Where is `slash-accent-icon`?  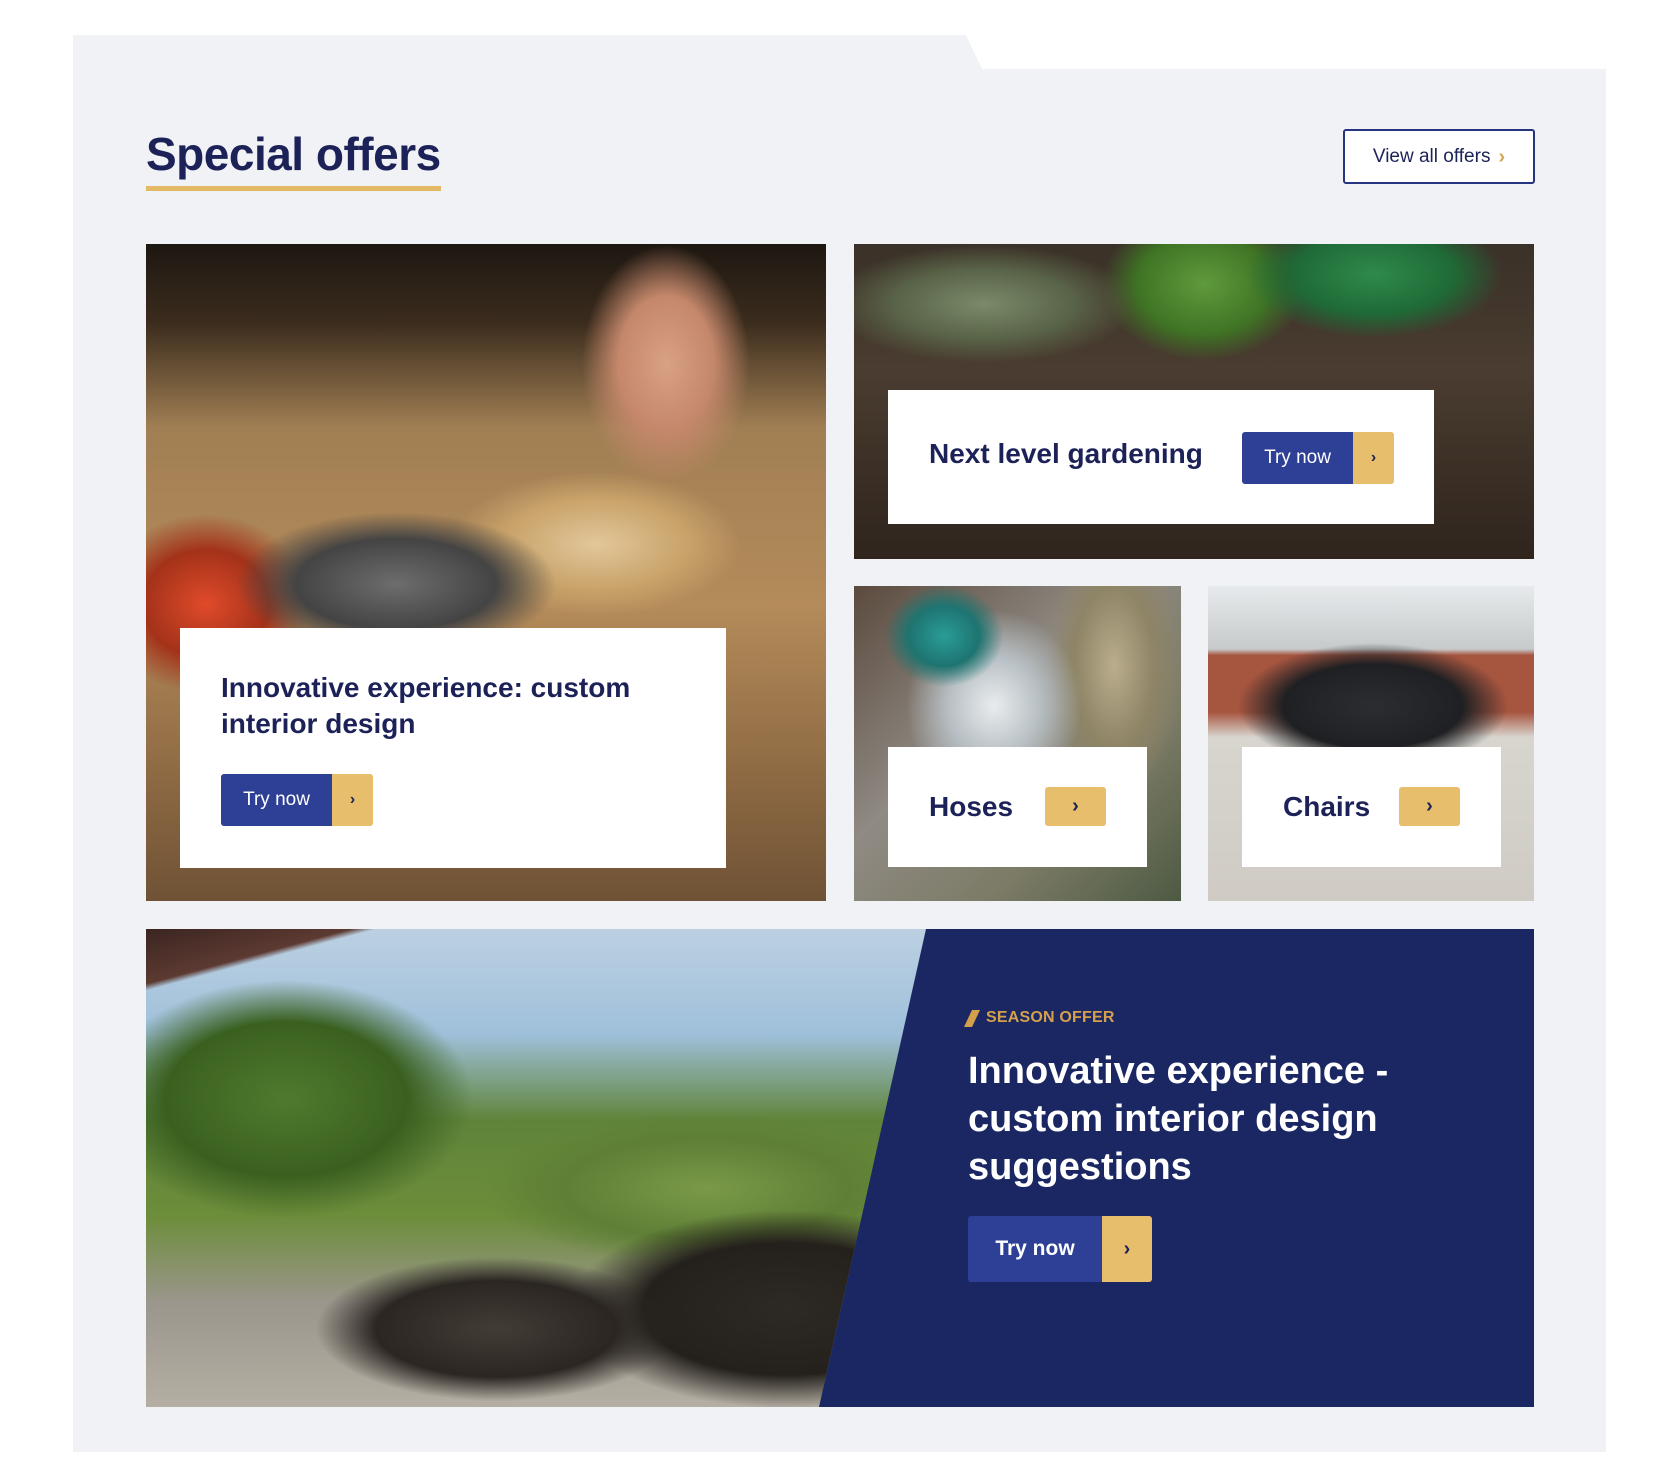
slash-accent-icon is located at coordinates (972, 1018).